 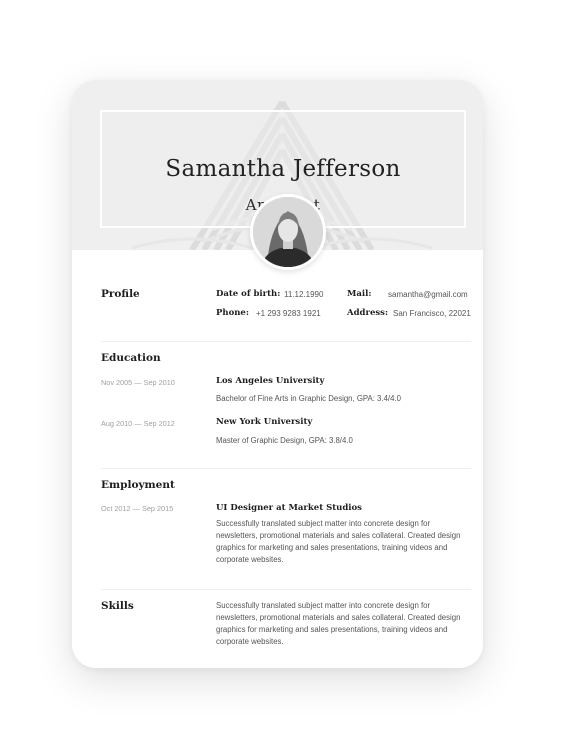 I want to click on dob-value: 11.12.1990, so click(x=304, y=294).